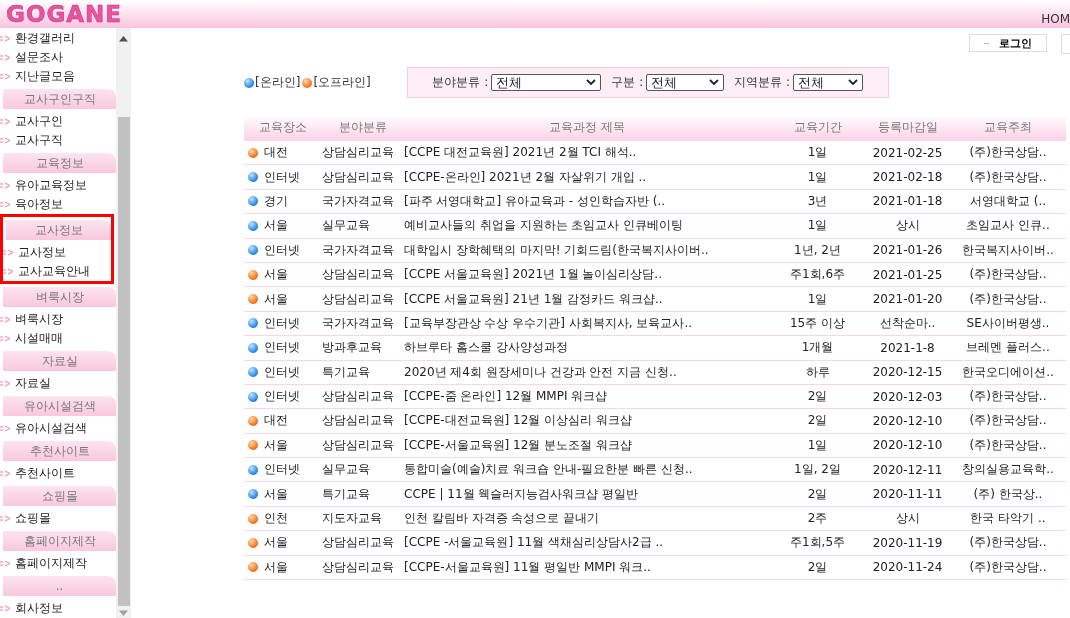 The width and height of the screenshot is (1070, 618). I want to click on course-link: 인천 칼림바 자격증 속성으로 끝내기, so click(587, 519).